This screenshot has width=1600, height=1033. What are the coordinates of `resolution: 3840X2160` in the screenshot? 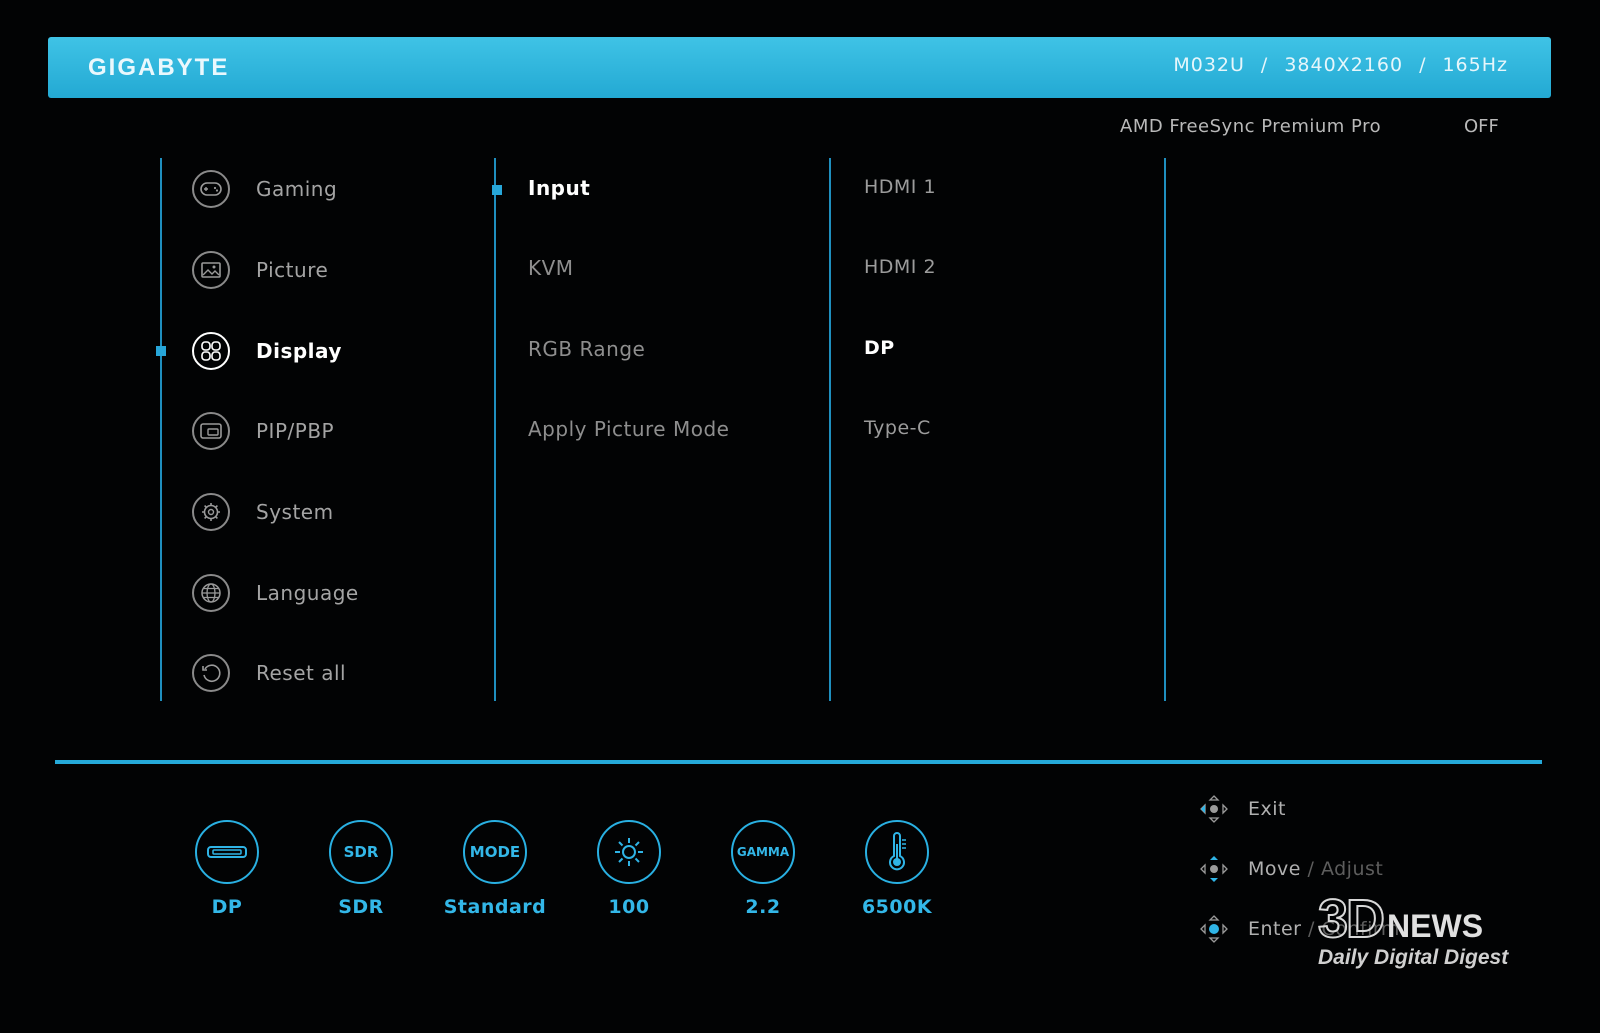 It's located at (1344, 65).